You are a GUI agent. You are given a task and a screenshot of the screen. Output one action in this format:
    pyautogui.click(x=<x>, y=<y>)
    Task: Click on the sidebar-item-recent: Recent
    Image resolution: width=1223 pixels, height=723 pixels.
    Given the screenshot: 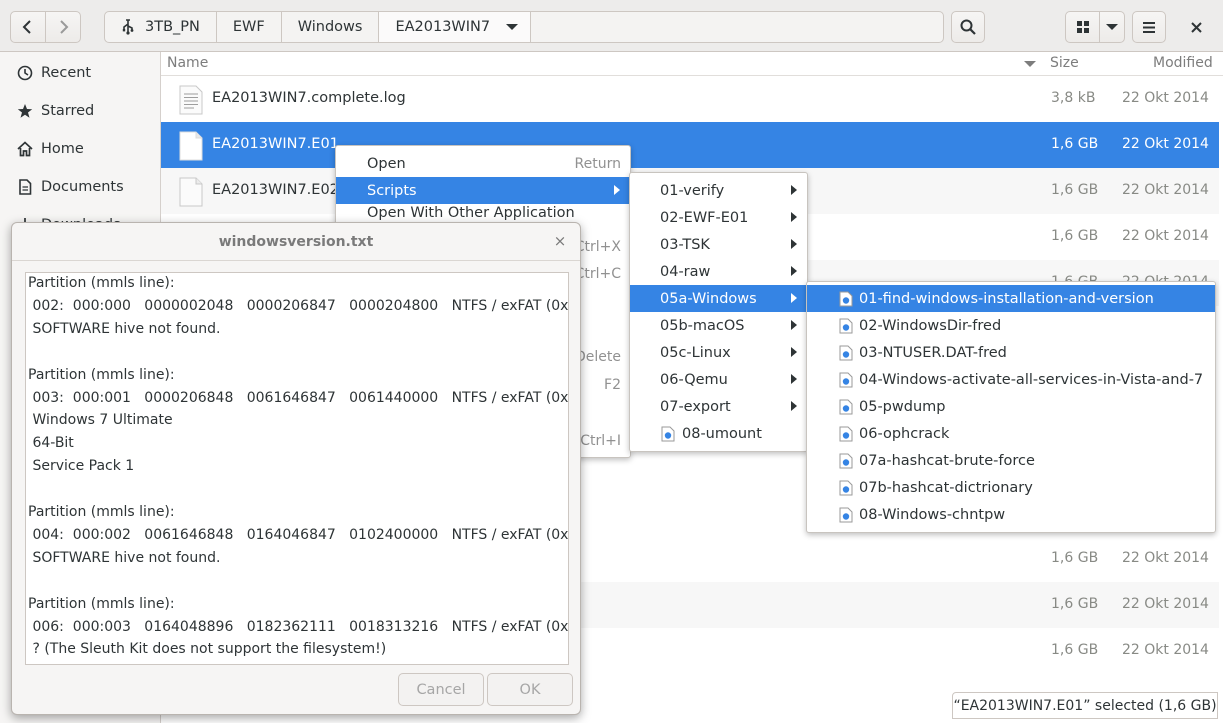 What is the action you would take?
    pyautogui.click(x=80, y=73)
    